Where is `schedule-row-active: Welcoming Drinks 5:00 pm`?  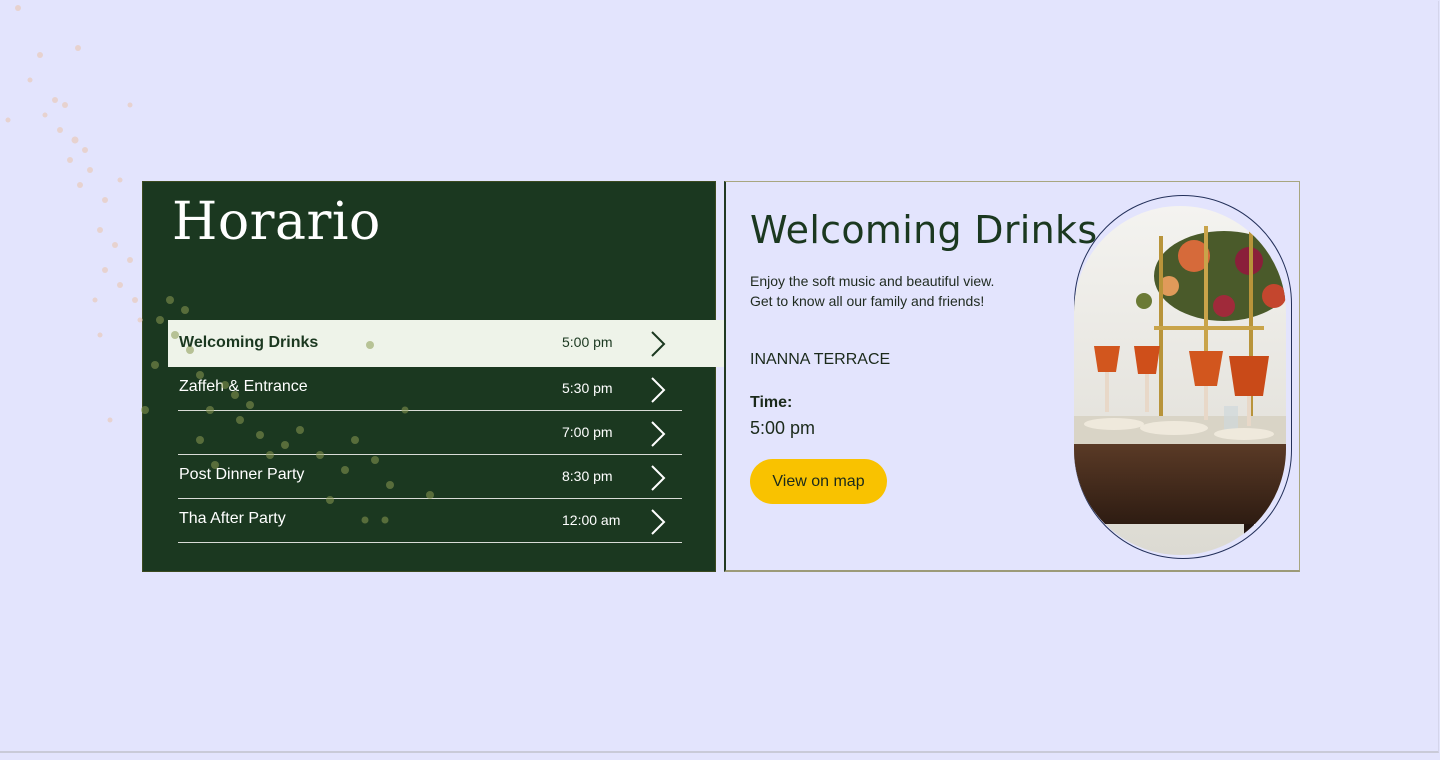 schedule-row-active: Welcoming Drinks 5:00 pm is located at coordinates (458, 343).